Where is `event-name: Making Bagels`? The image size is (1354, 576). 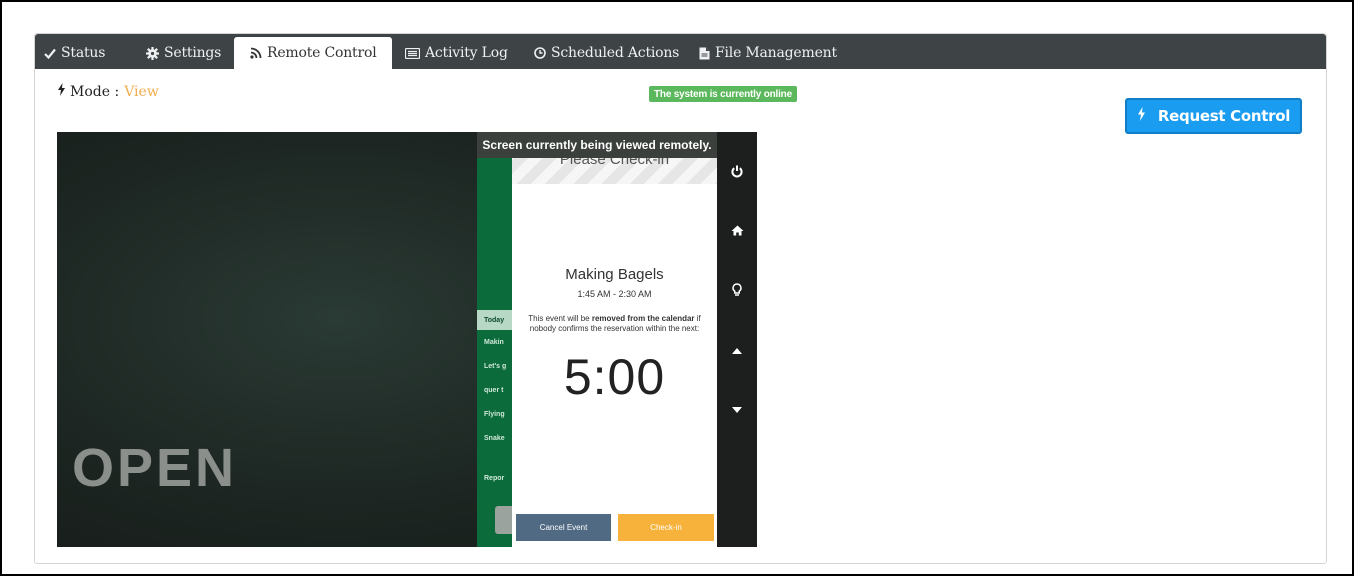 event-name: Making Bagels is located at coordinates (614, 274).